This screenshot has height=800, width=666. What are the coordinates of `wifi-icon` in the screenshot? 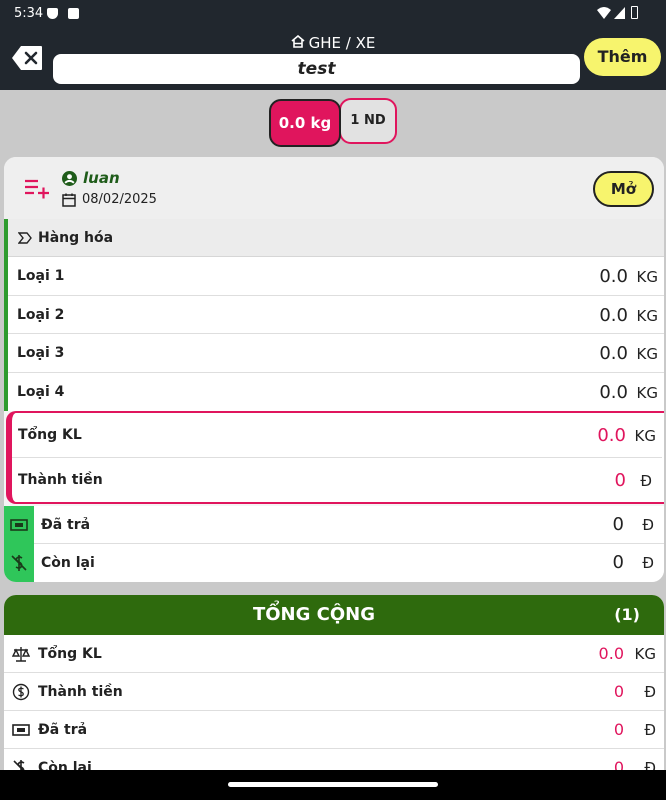 It's located at (604, 13).